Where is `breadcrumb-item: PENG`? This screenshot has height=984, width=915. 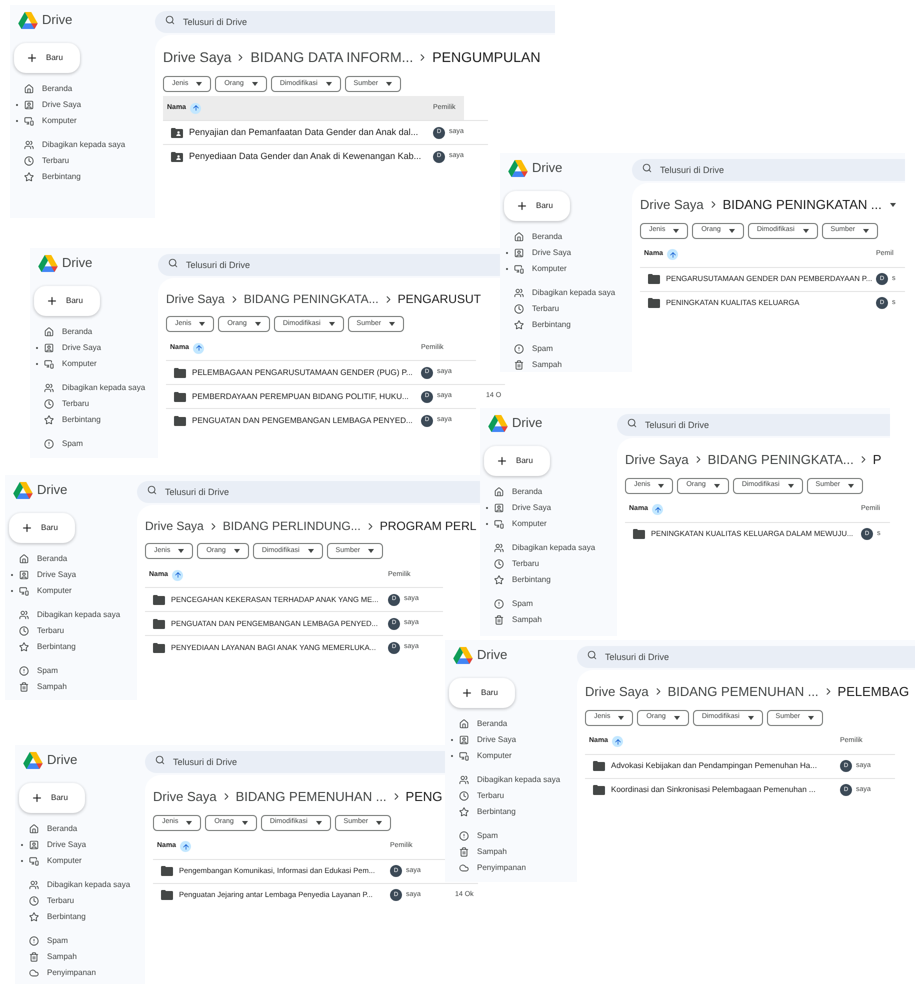
breadcrumb-item: PENG is located at coordinates (424, 796).